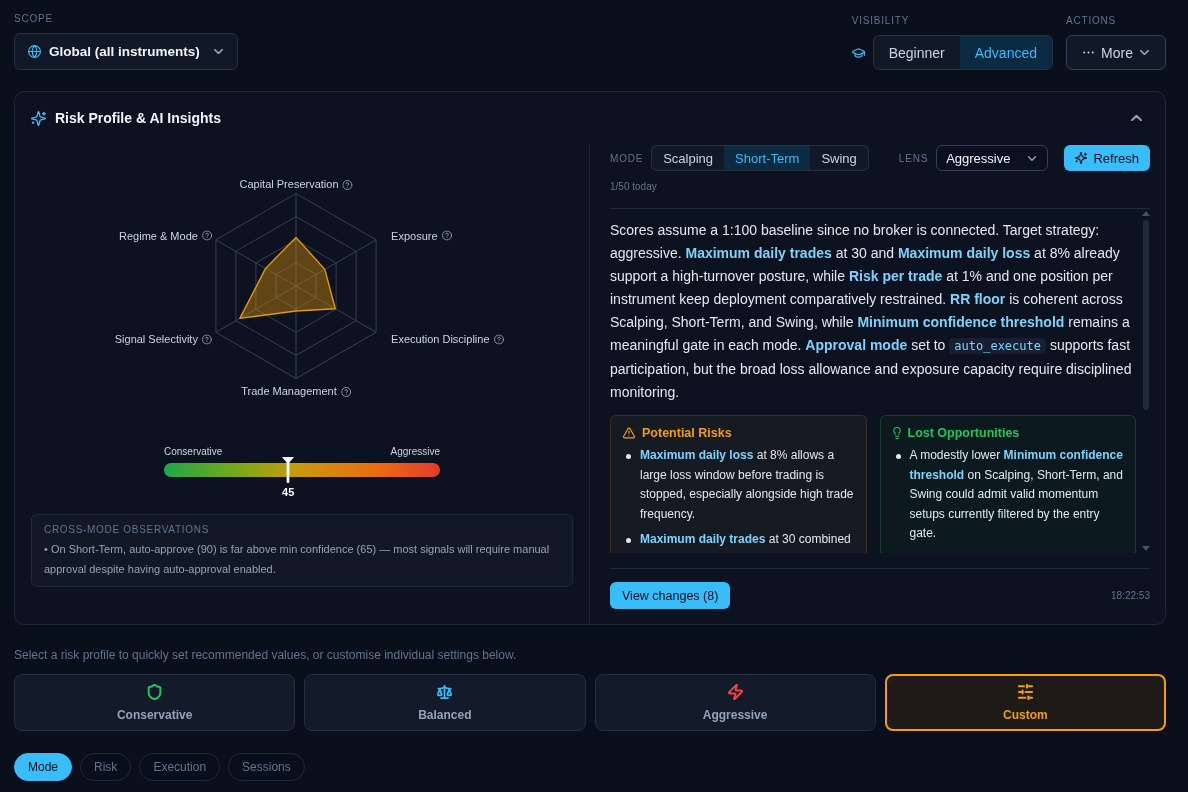  Describe the element at coordinates (992, 158) in the screenshot. I see `lens-dropdown: Aggressive` at that location.